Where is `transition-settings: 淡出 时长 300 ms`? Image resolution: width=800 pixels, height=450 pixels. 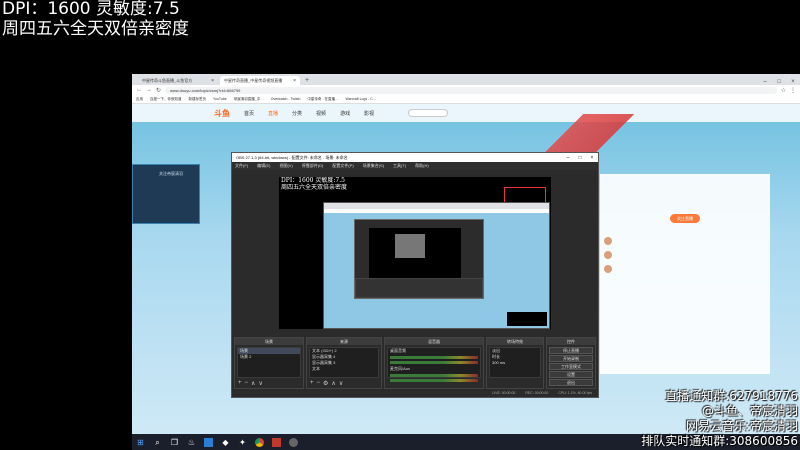 transition-settings: 淡出 时长 300 ms is located at coordinates (515, 362).